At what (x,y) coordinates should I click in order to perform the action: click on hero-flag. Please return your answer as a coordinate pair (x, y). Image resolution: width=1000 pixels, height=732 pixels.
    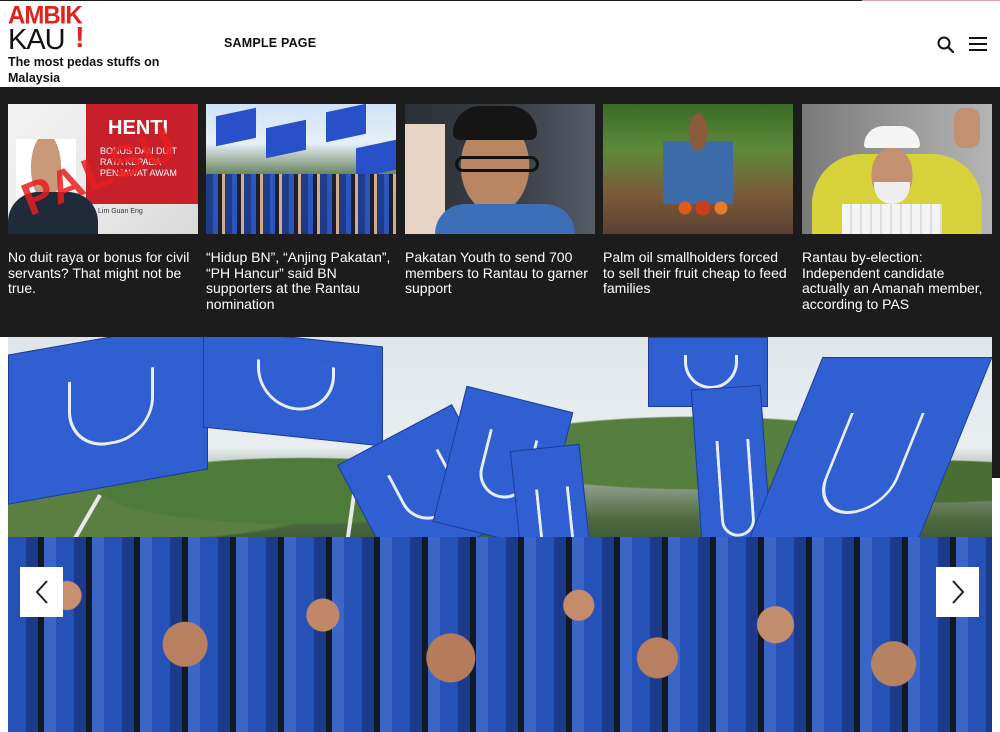
    Looking at the image, I should click on (293, 392).